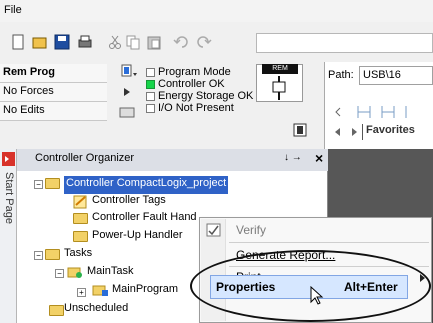 The width and height of the screenshot is (433, 323). Describe the element at coordinates (129, 203) in the screenshot. I see `tree-item-controller-tags: Controller Tags` at that location.